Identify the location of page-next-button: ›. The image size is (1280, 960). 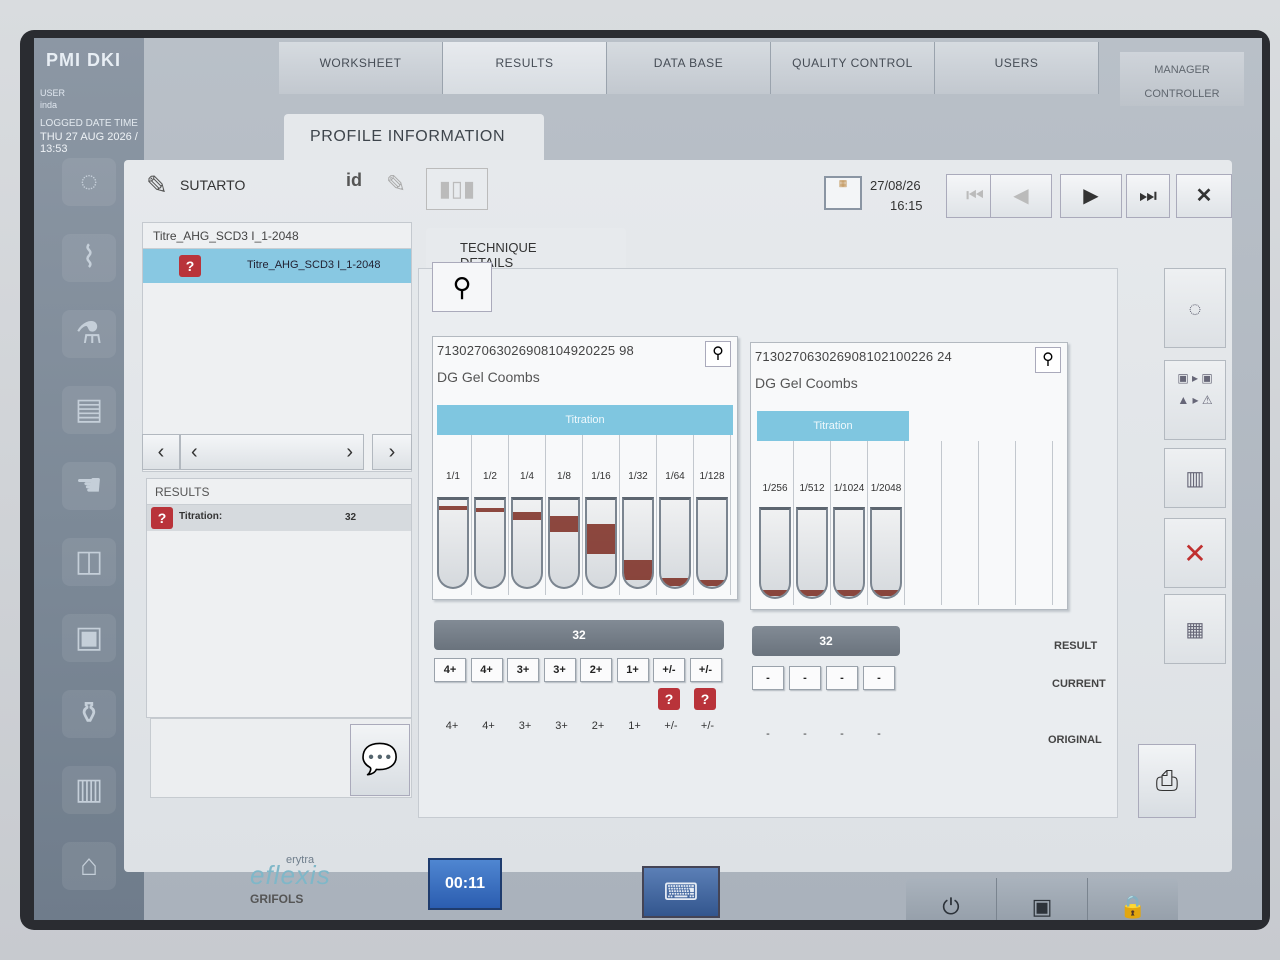
(392, 452).